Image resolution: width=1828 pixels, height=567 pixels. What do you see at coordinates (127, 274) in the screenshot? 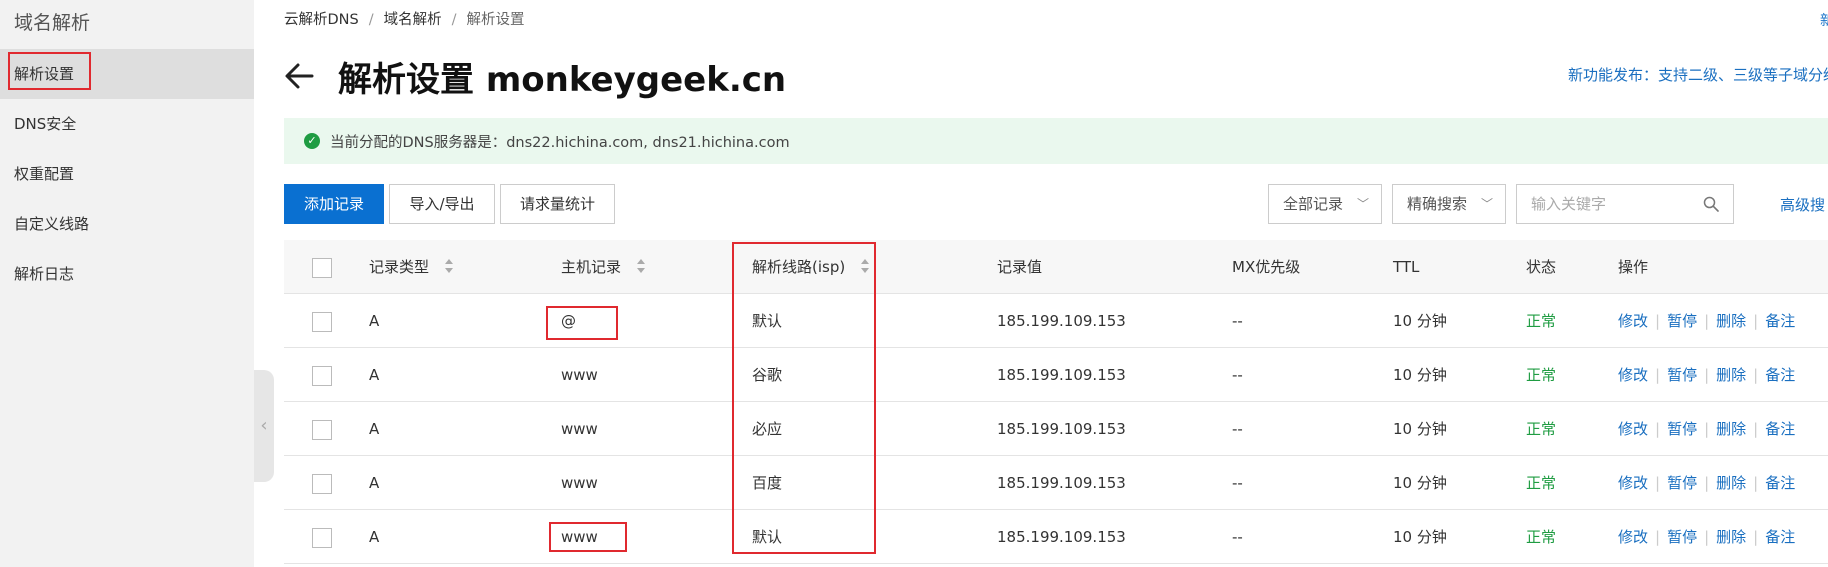
I see `sidebar-item-dns-log: 解析日志` at bounding box center [127, 274].